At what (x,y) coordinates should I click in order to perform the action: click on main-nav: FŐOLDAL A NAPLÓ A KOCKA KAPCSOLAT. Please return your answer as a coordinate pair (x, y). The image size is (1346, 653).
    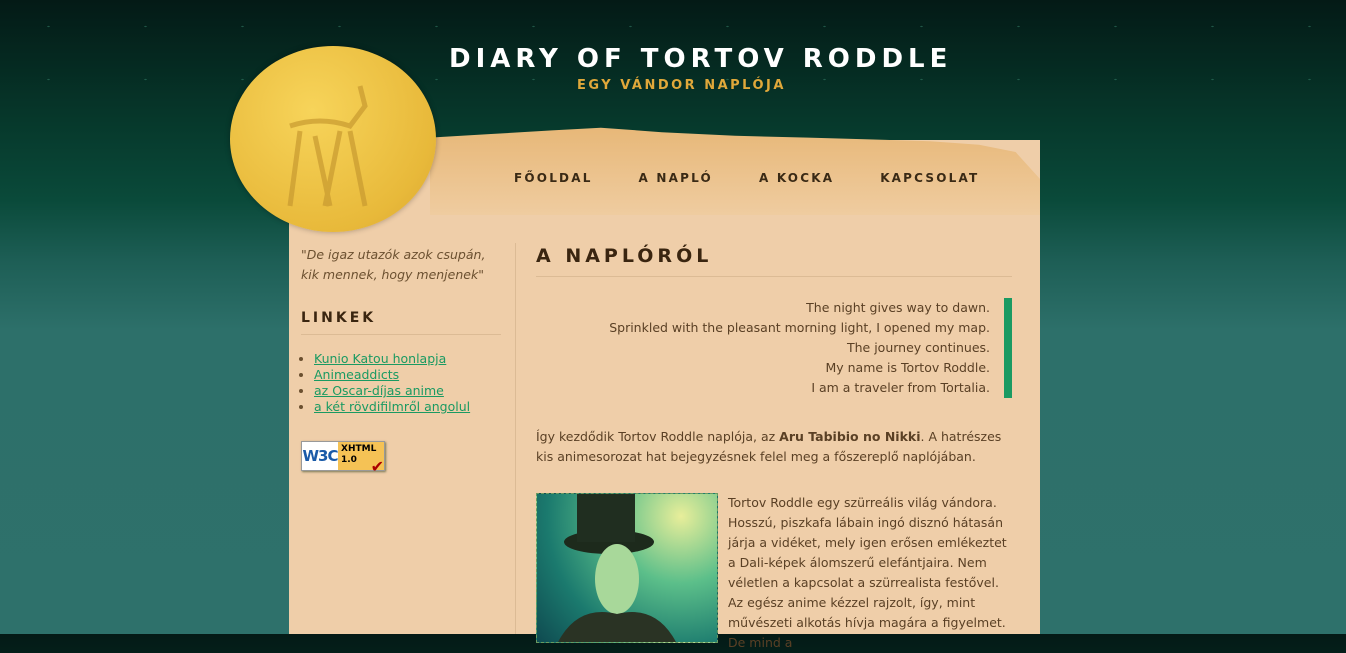
    Looking at the image, I should click on (769, 178).